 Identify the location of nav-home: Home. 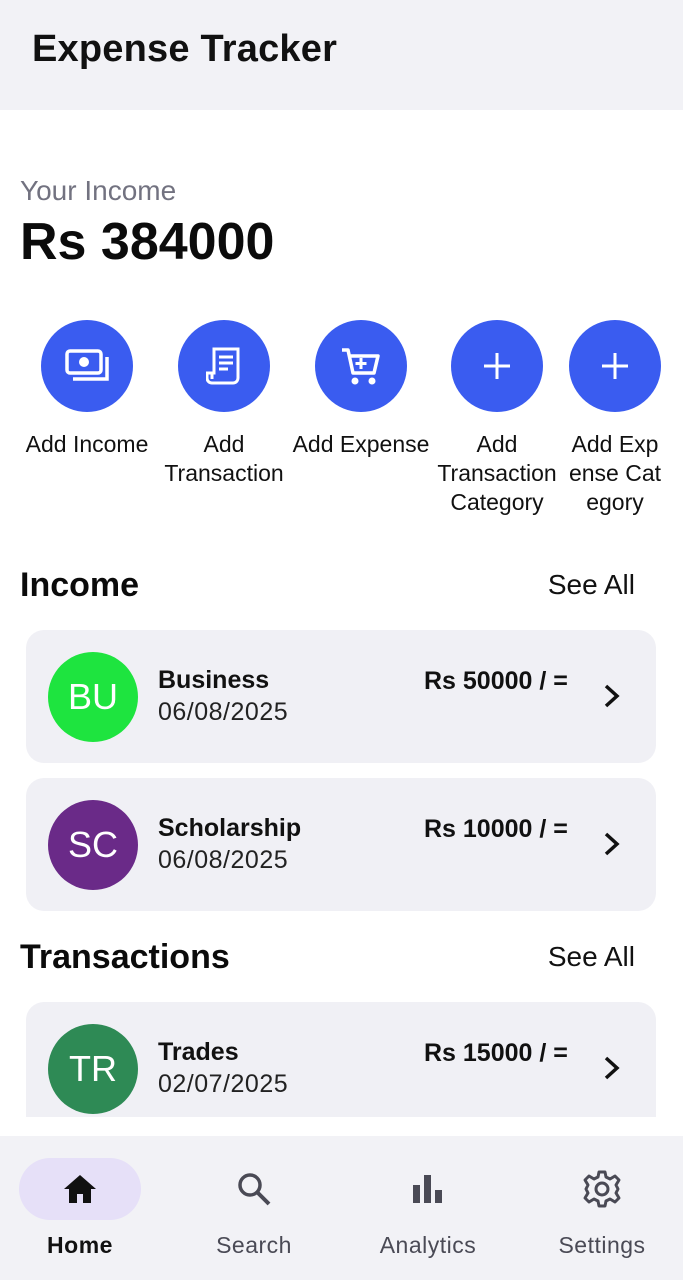
(80, 1208).